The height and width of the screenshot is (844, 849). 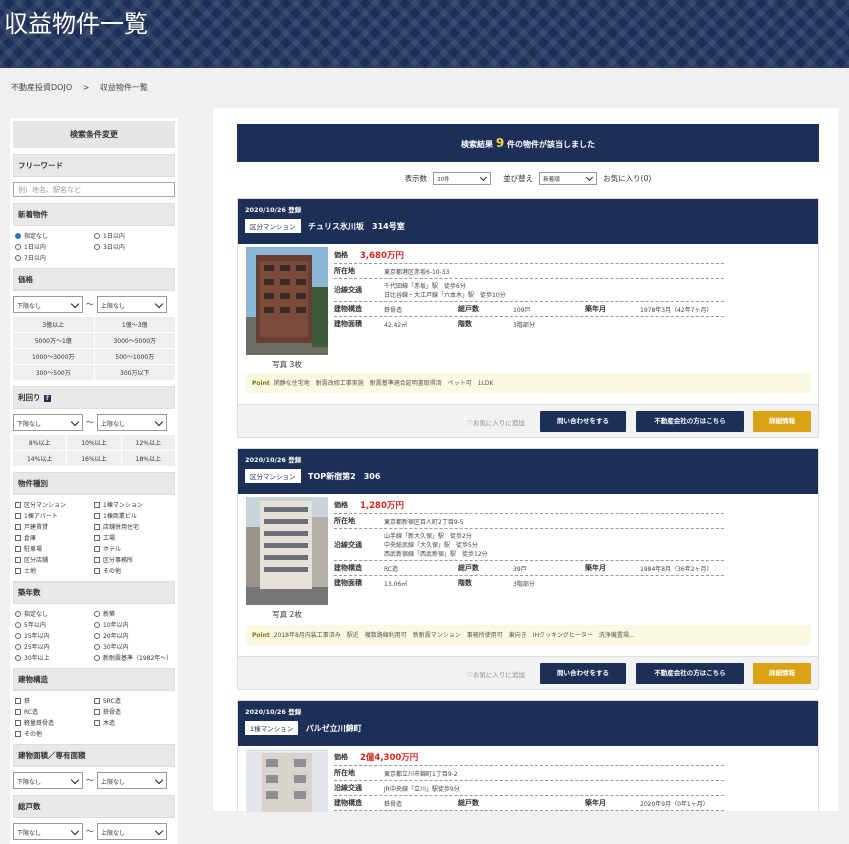 I want to click on breadcrumb-current: 収益物件一覧, so click(x=123, y=87).